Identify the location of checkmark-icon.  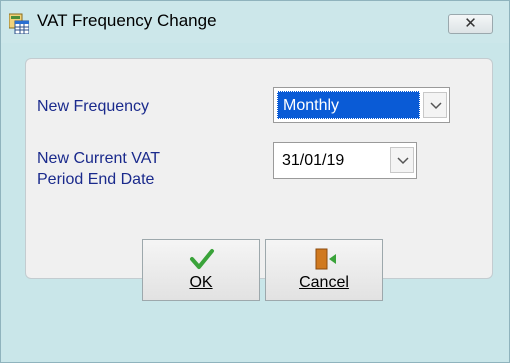
(202, 259).